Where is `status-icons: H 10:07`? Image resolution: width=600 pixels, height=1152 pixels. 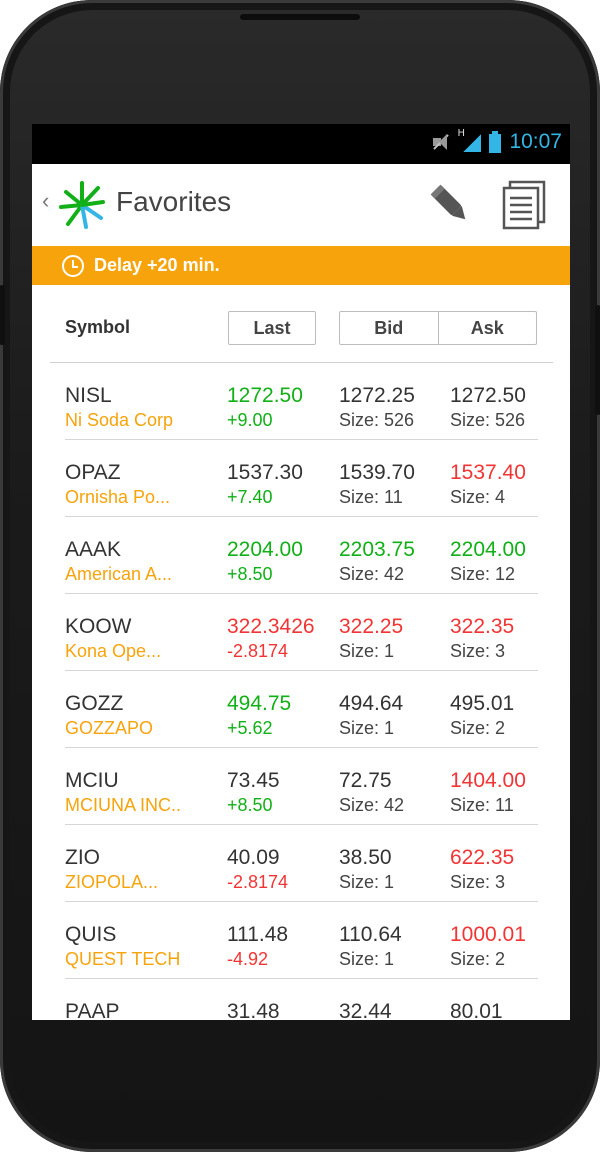
status-icons: H 10:07 is located at coordinates (496, 141).